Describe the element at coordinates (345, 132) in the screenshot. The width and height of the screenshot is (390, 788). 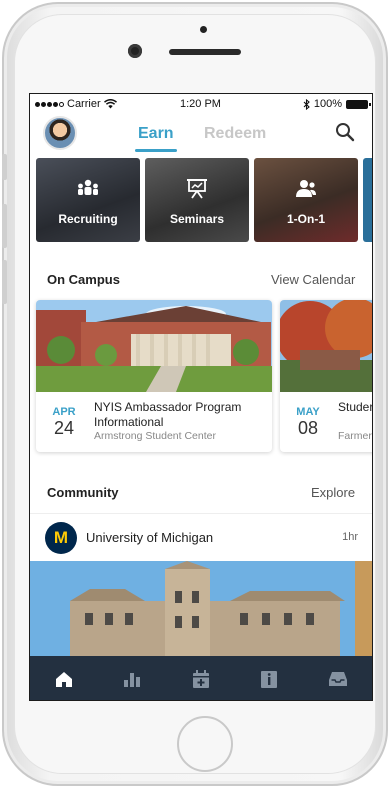
I see `search-icon` at that location.